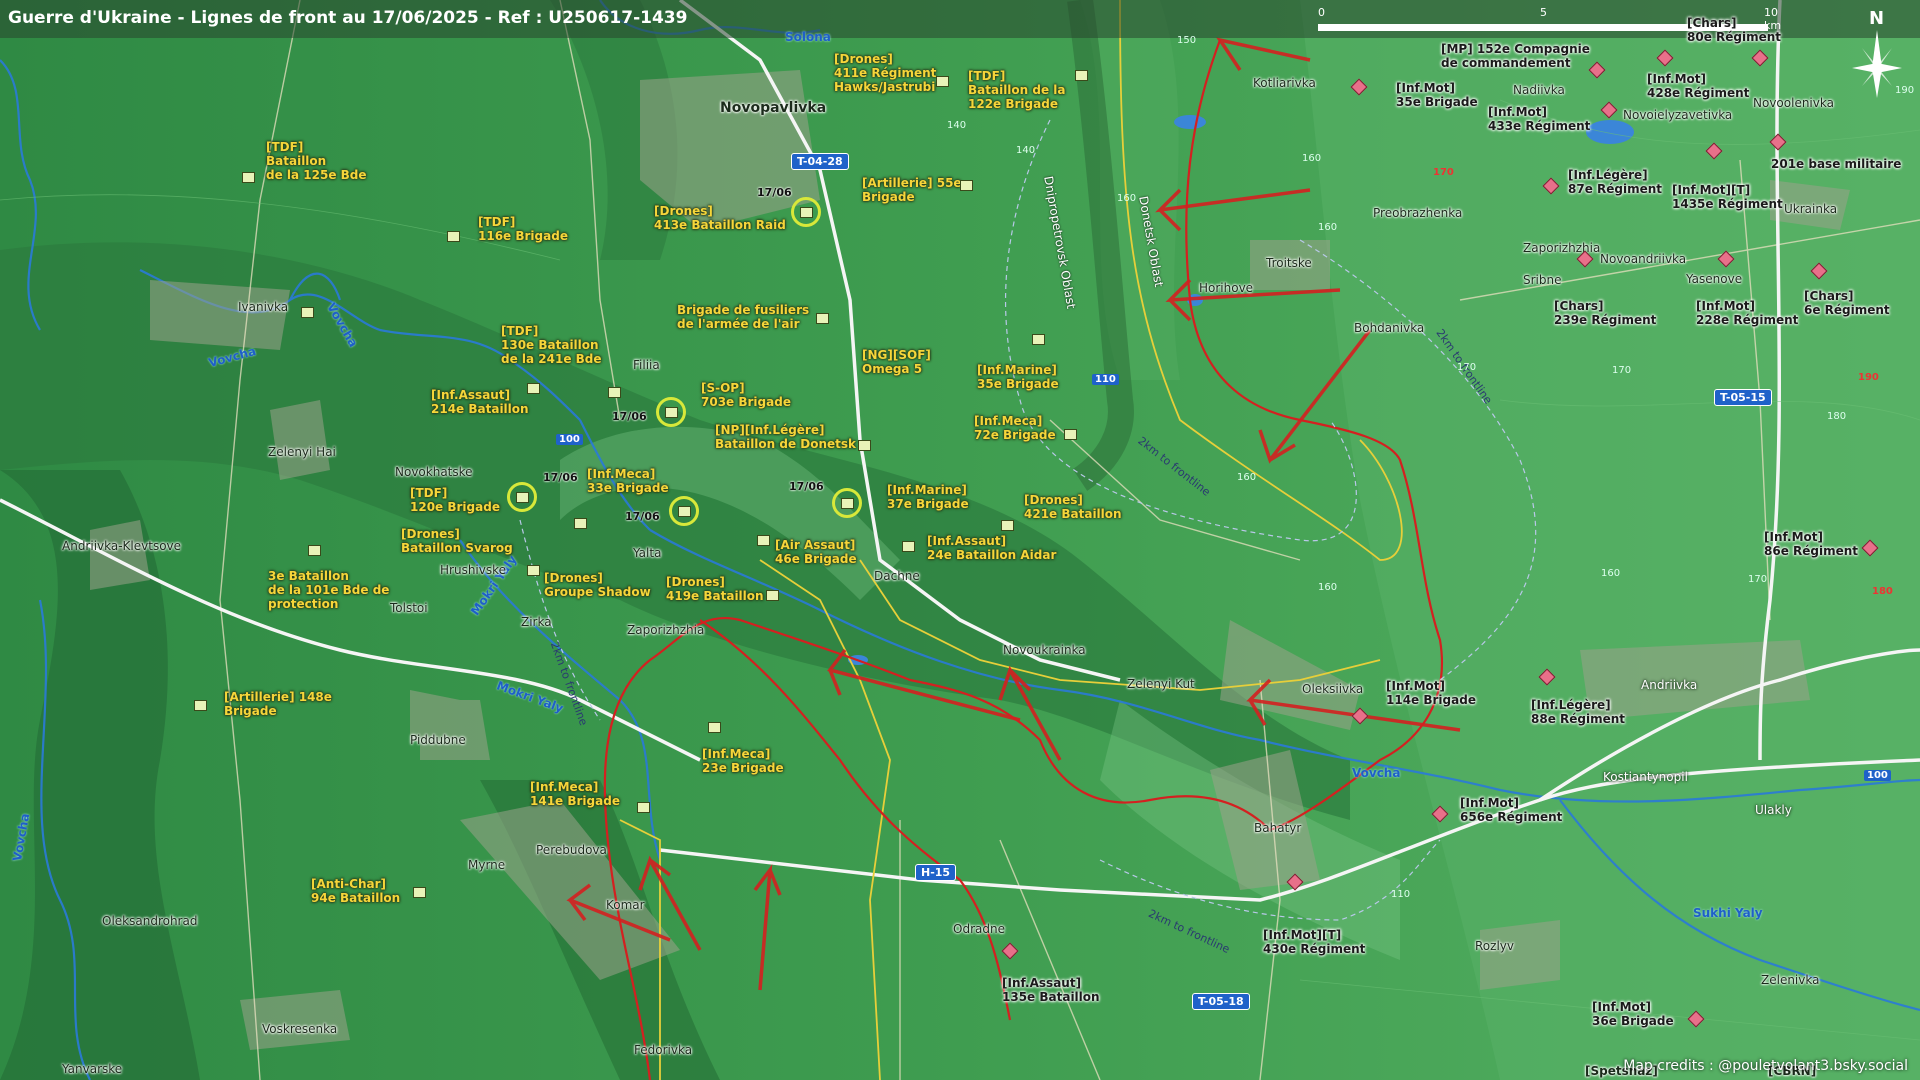 The width and height of the screenshot is (1920, 1080). Describe the element at coordinates (278, 704) in the screenshot. I see `ua-unit-label: [Artillerie] 148e Brigade` at that location.